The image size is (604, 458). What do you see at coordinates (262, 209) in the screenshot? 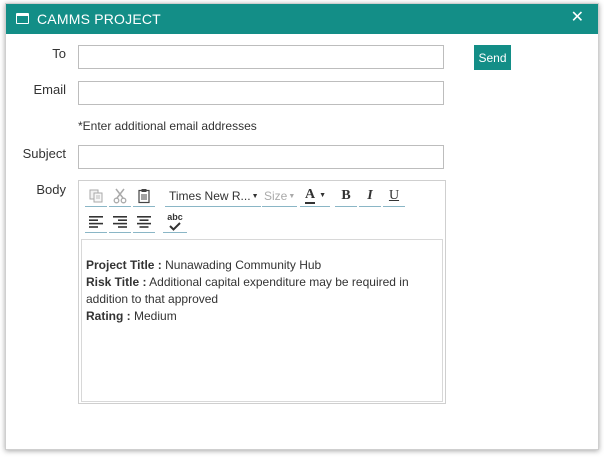
I see `editor-toolbar: Times New R...▼ Size▼ A ▼ B I U abc` at bounding box center [262, 209].